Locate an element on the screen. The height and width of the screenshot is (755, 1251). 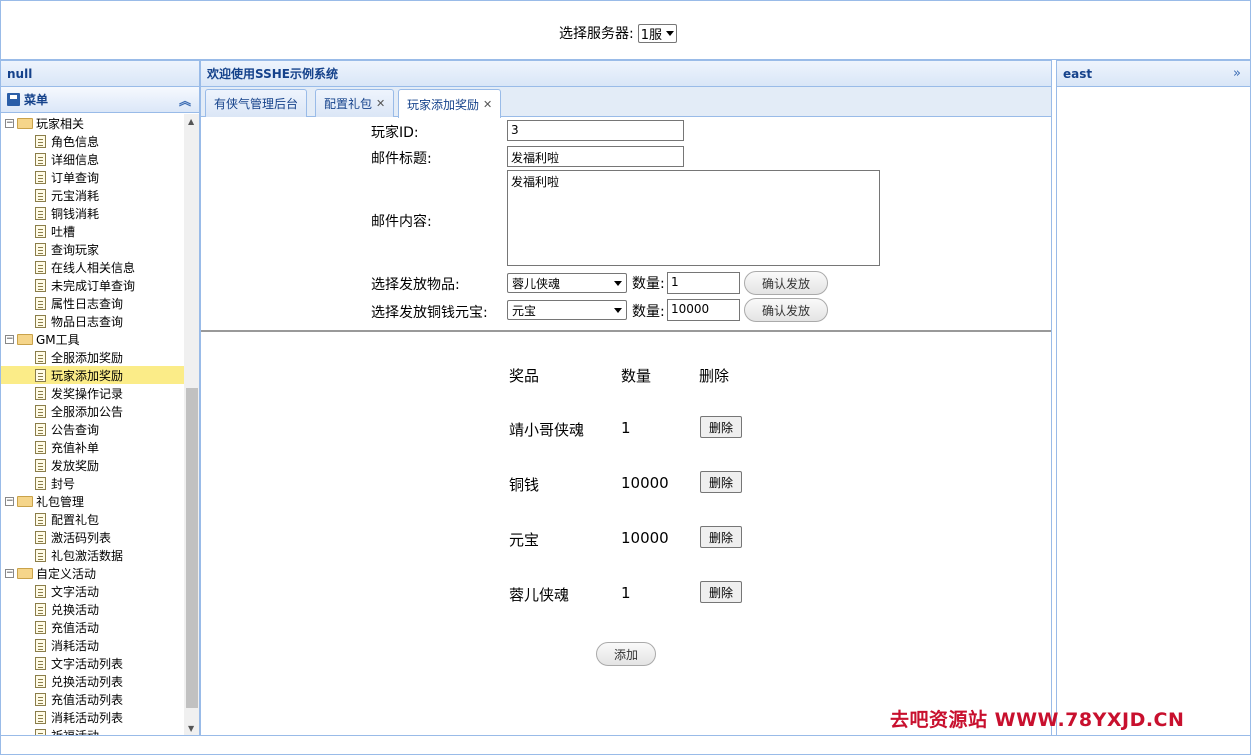
tree-item: 兑换活动列表 is located at coordinates (92, 681).